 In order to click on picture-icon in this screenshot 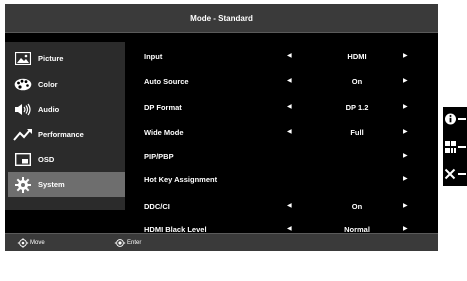, I will do `click(23, 59)`.